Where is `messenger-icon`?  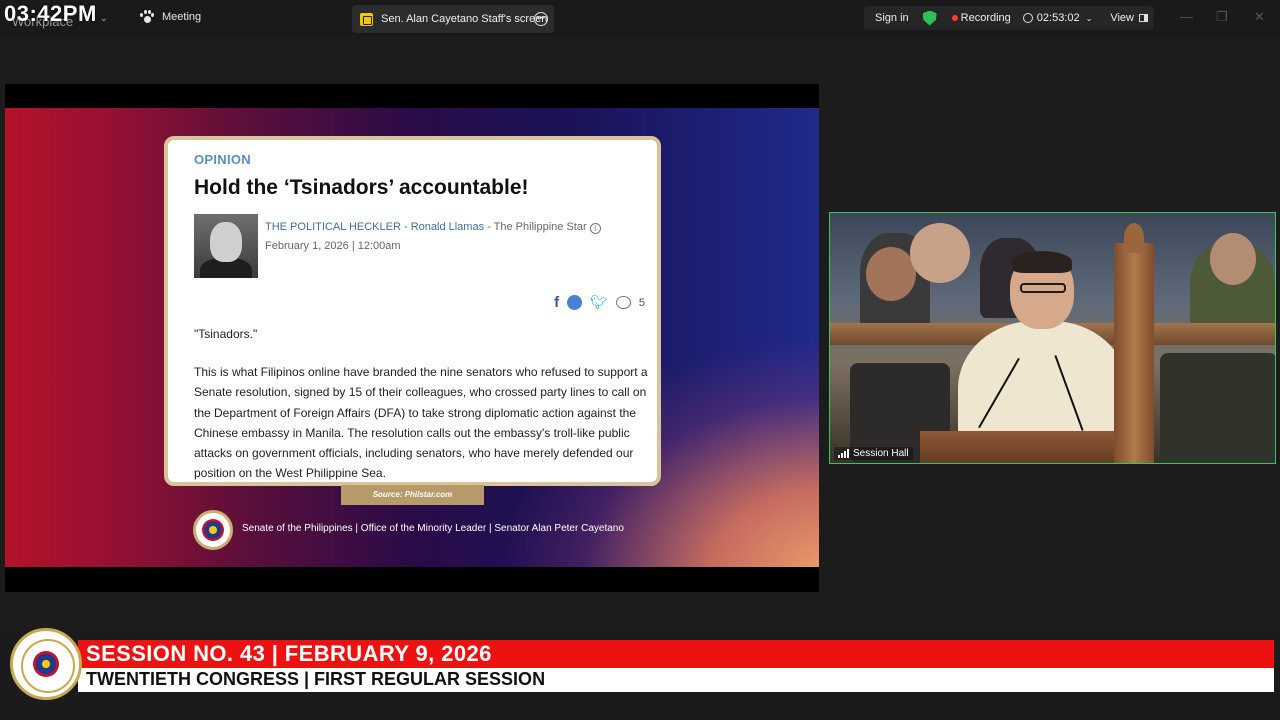
messenger-icon is located at coordinates (575, 302).